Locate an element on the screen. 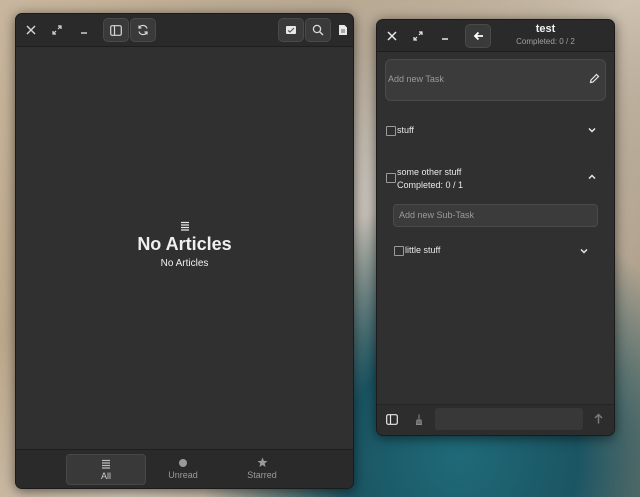 Image resolution: width=640 pixels, height=497 pixels. reader-titlebar is located at coordinates (184, 30).